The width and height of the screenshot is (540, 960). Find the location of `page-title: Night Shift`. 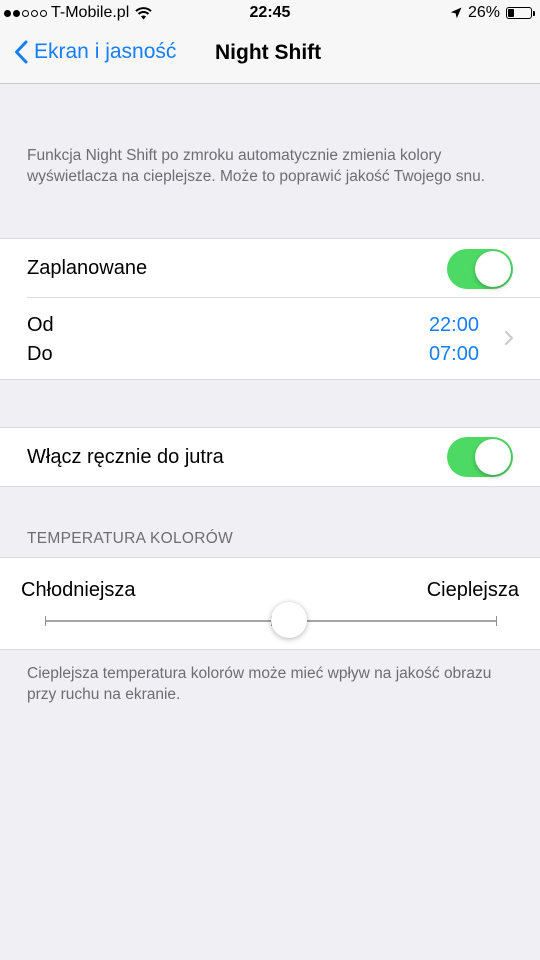

page-title: Night Shift is located at coordinates (268, 52).